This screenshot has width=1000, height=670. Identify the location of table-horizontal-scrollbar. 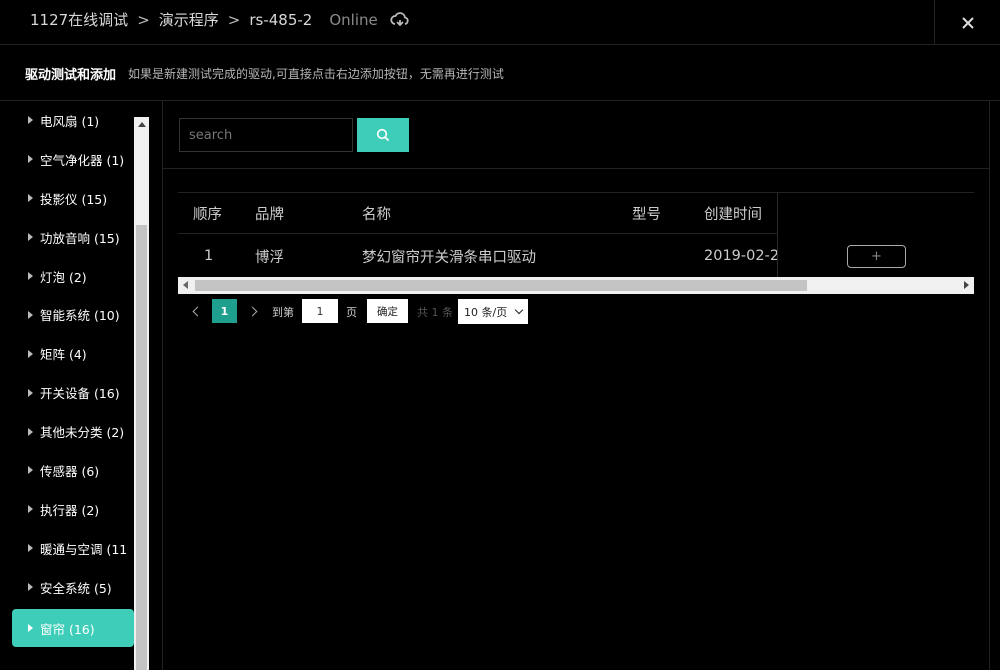
(576, 285).